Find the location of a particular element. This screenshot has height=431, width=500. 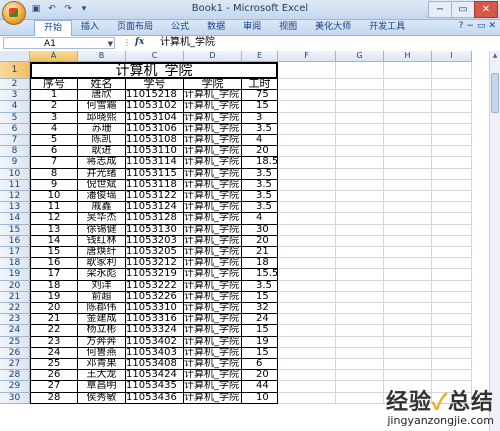

table-cell: 19 is located at coordinates (54, 297).